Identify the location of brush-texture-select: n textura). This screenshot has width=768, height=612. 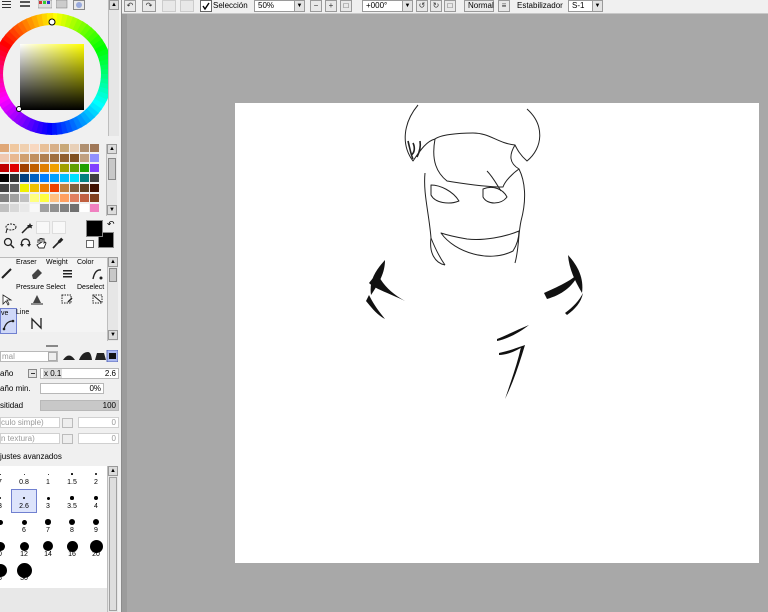
(30, 438).